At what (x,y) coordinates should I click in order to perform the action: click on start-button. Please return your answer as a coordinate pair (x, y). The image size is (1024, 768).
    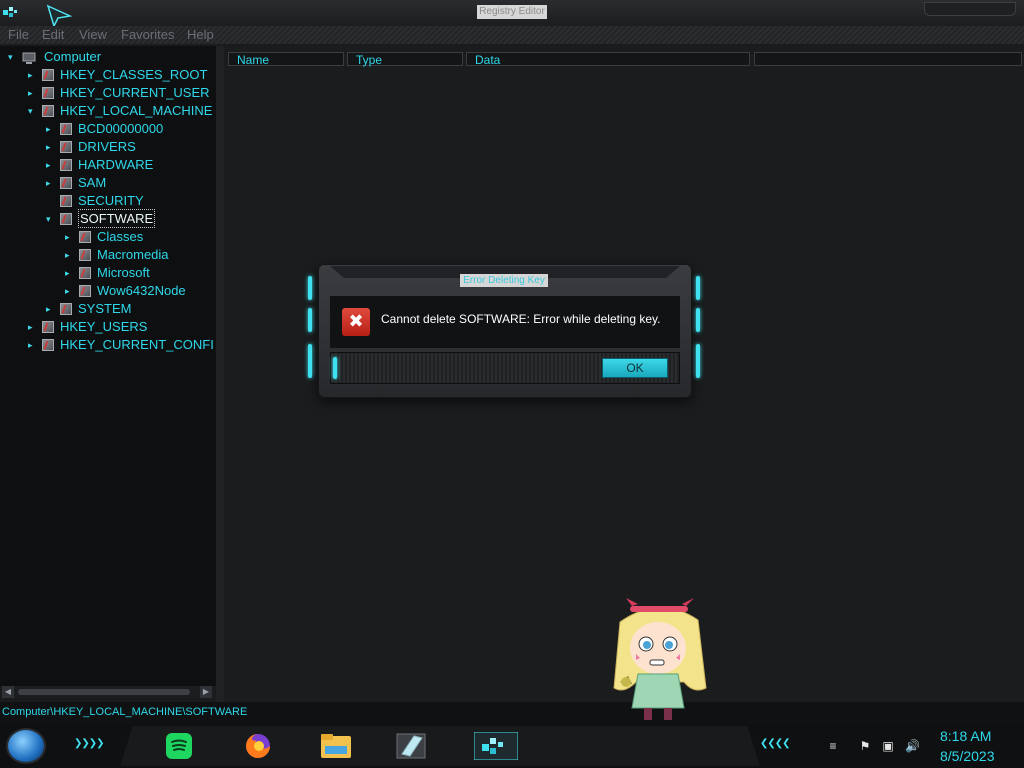
    Looking at the image, I should click on (26, 746).